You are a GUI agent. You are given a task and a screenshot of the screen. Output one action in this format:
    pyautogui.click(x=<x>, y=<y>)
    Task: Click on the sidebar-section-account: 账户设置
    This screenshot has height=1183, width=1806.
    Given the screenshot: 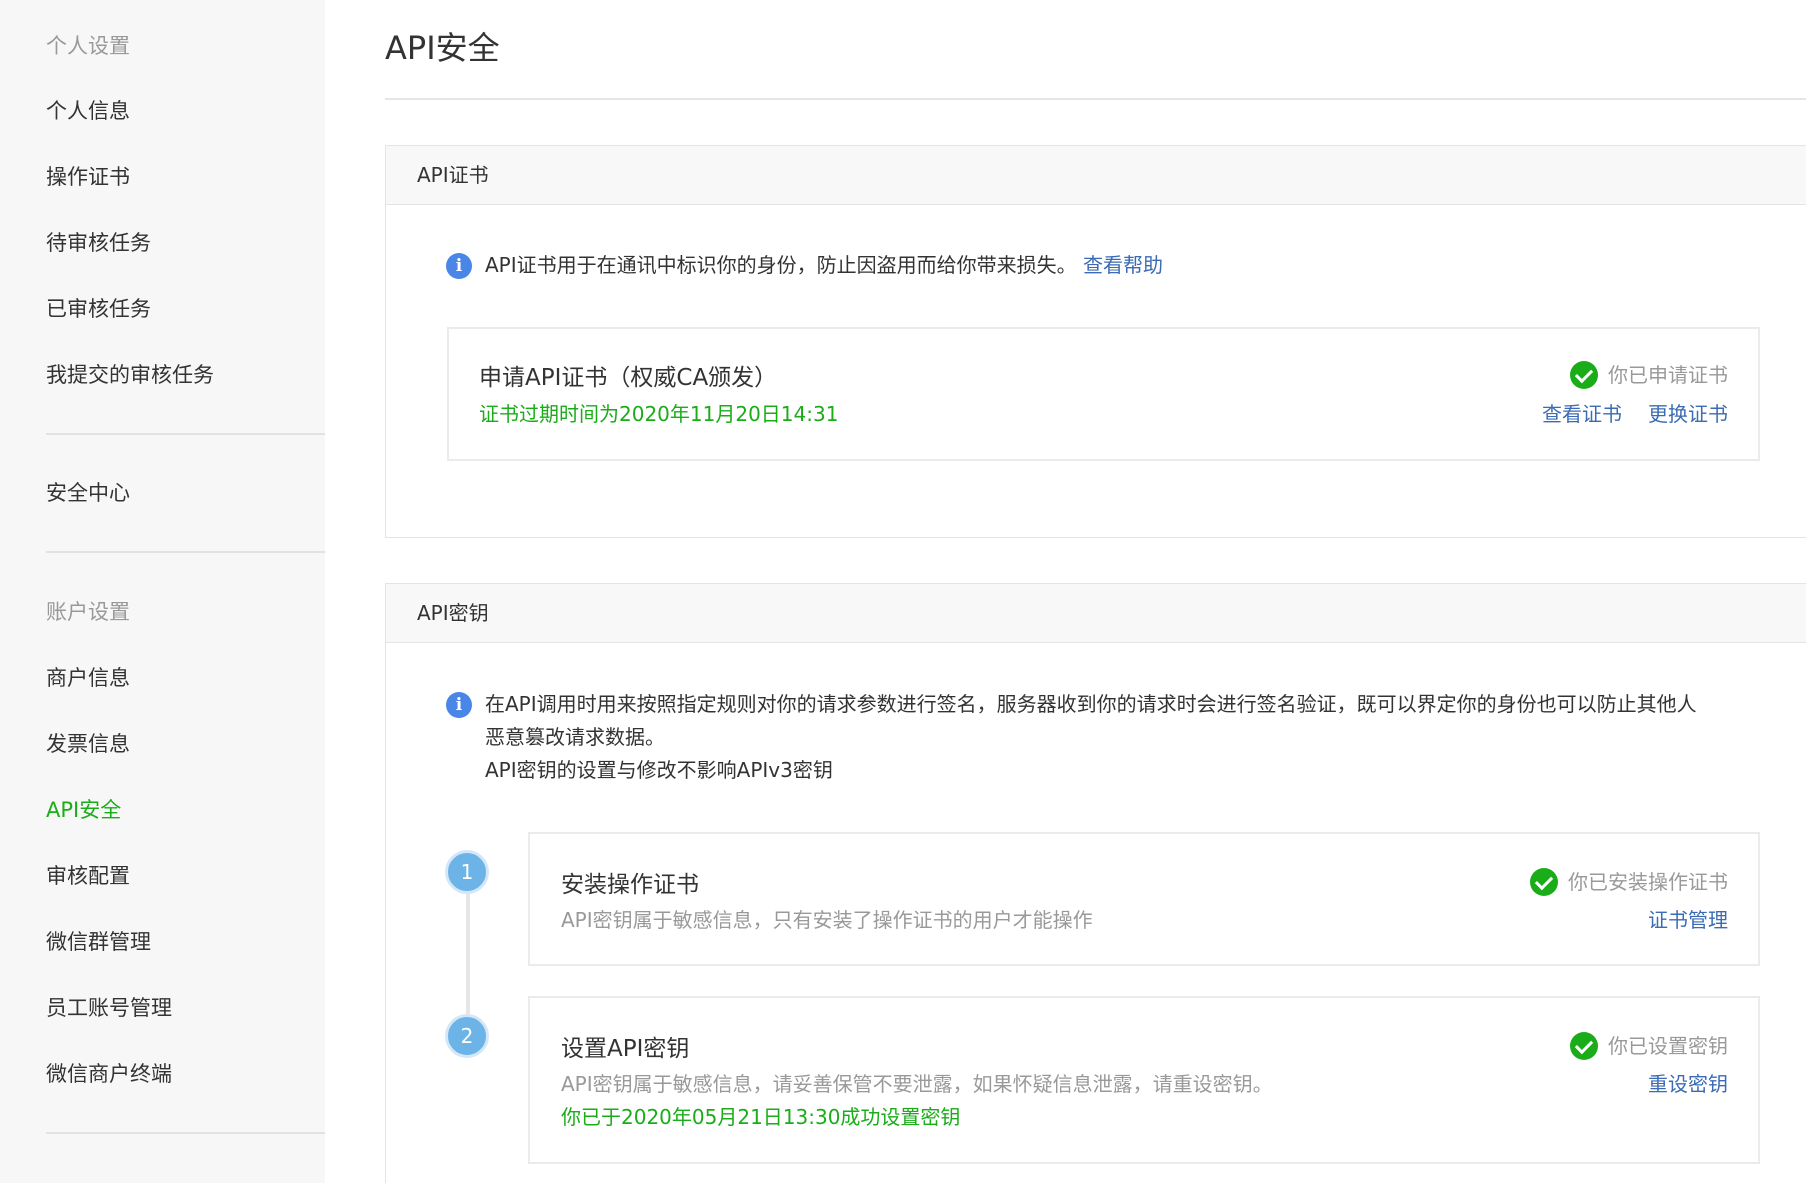 What is the action you would take?
    pyautogui.click(x=88, y=612)
    